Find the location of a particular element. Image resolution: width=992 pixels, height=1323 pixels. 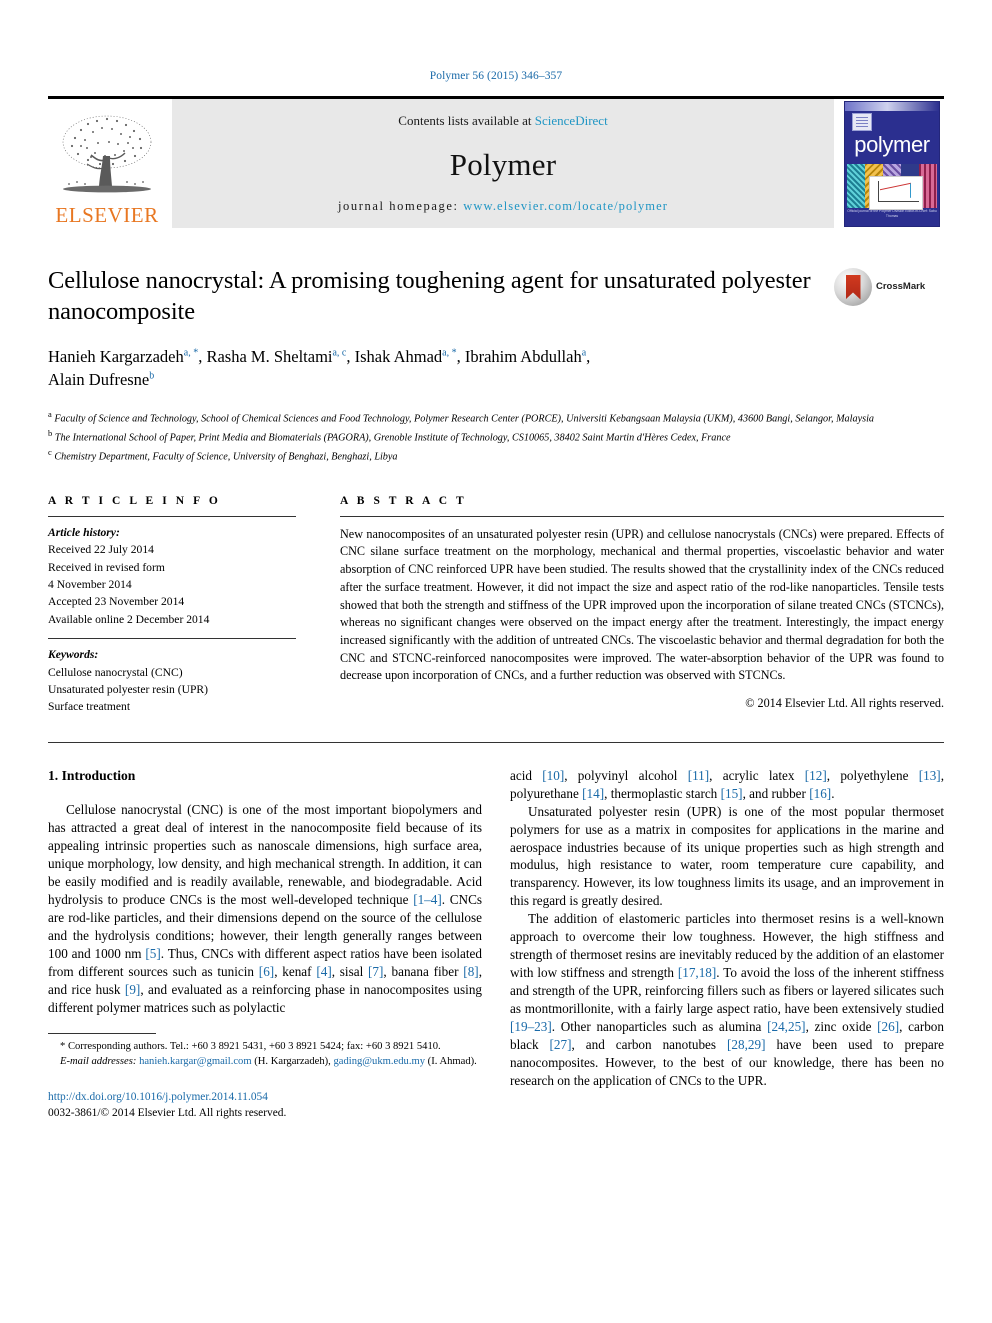

history-item: Available online 2 December 2014 is located at coordinates (129, 619).